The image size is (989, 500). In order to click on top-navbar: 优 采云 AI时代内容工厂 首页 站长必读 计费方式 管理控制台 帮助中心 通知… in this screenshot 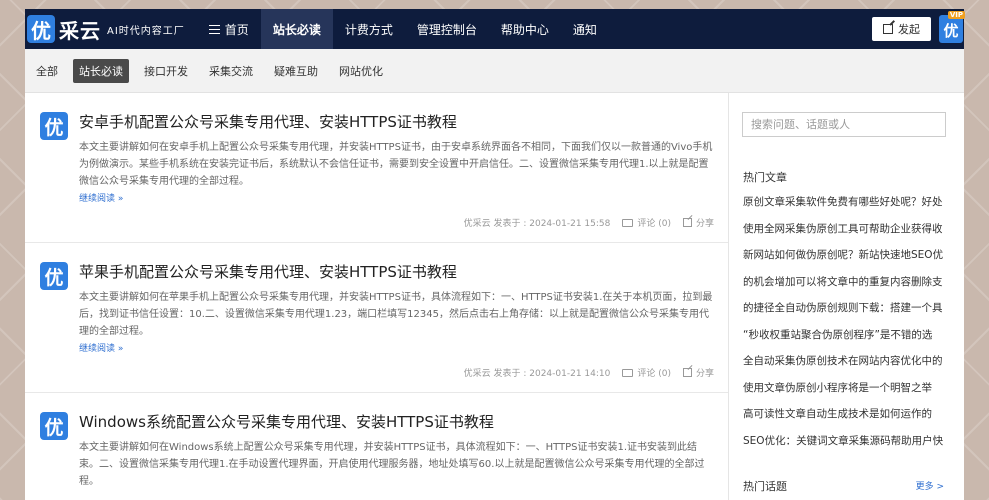, I will do `click(495, 29)`.